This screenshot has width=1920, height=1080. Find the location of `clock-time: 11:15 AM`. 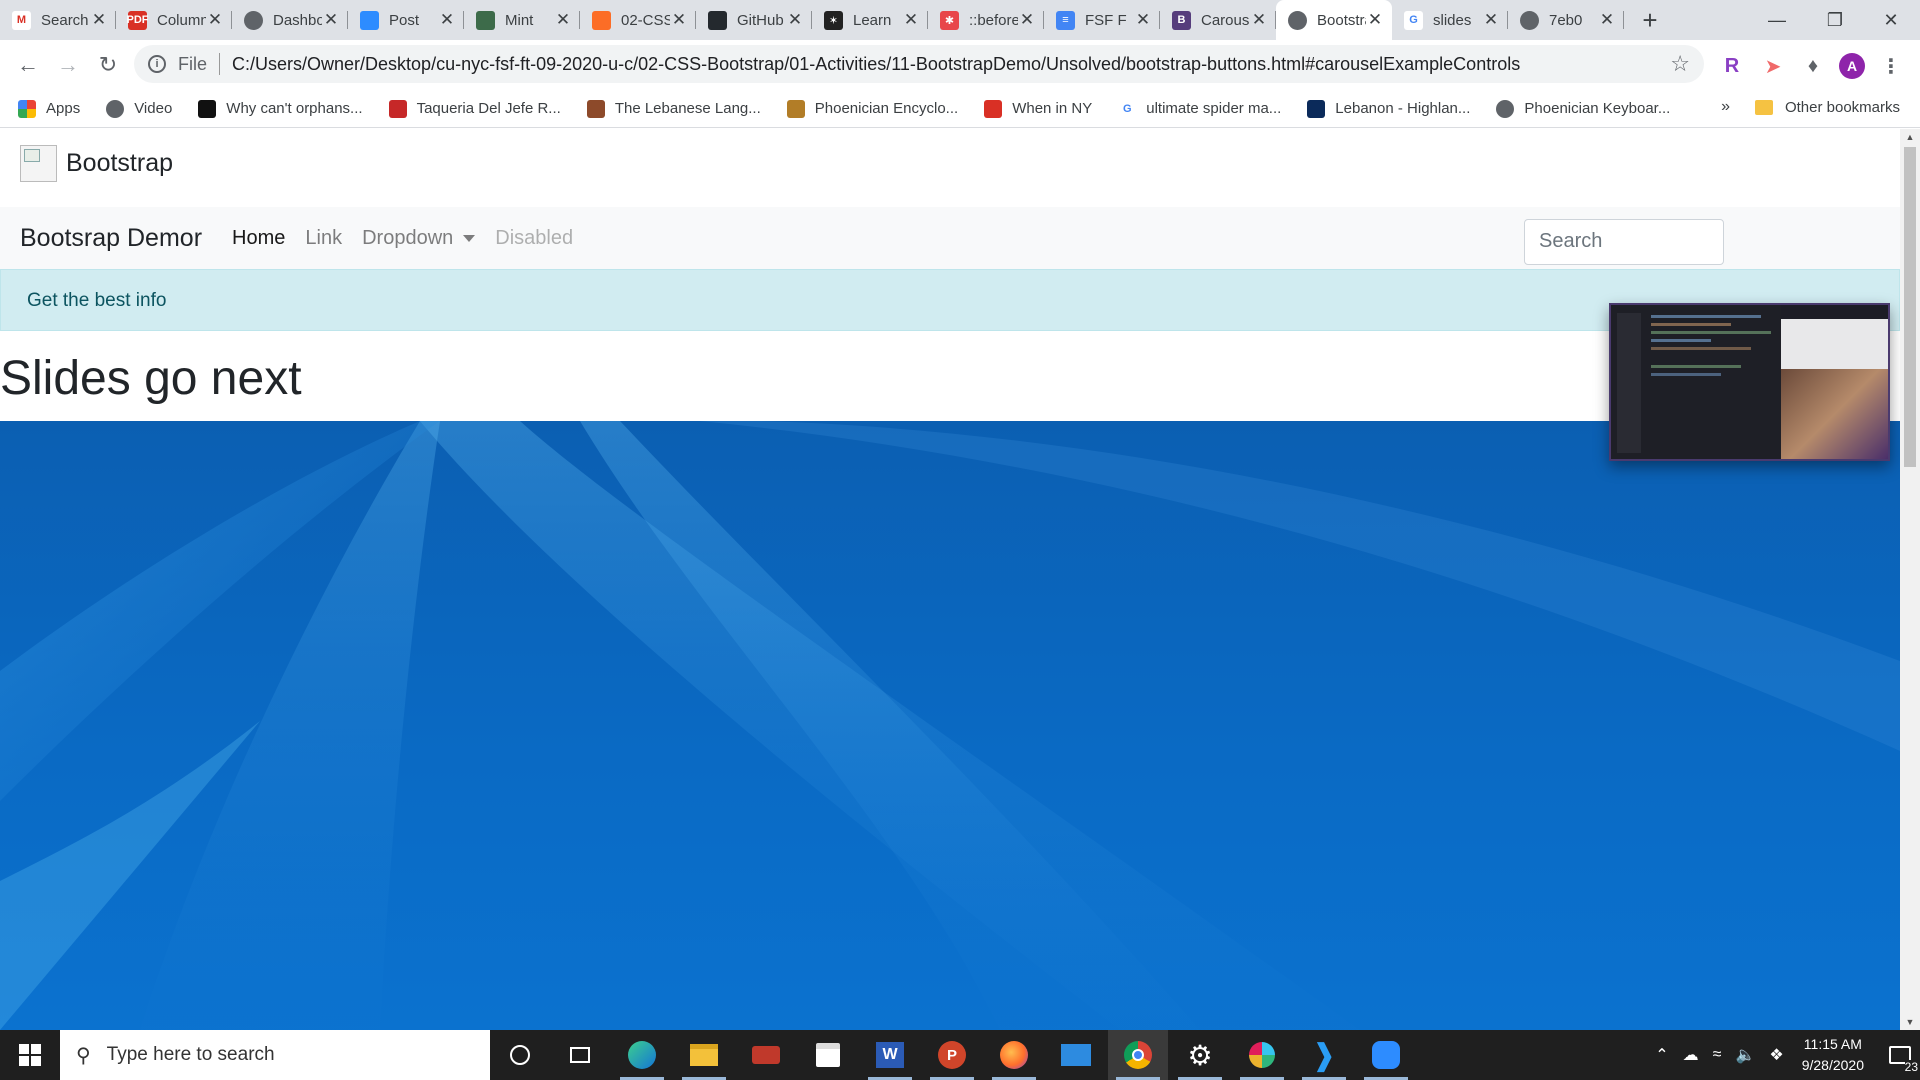

clock-time: 11:15 AM is located at coordinates (1832, 1044).